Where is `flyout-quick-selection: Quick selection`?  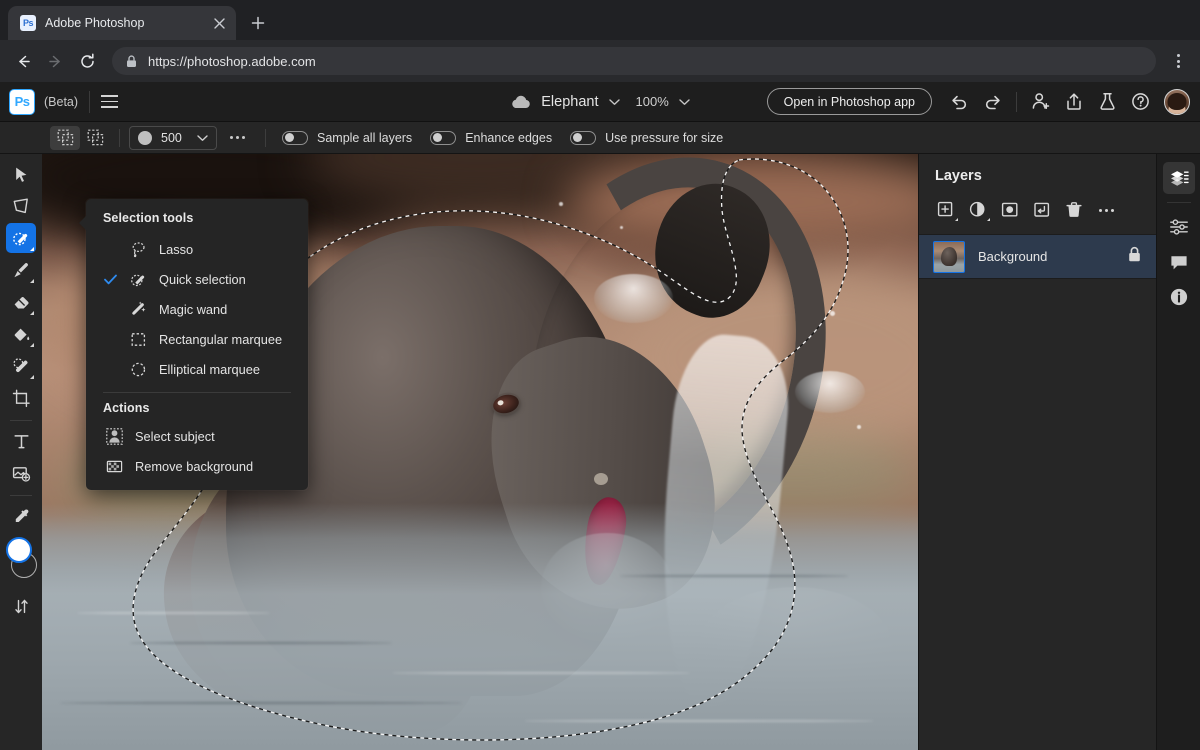
flyout-quick-selection: Quick selection is located at coordinates (197, 279).